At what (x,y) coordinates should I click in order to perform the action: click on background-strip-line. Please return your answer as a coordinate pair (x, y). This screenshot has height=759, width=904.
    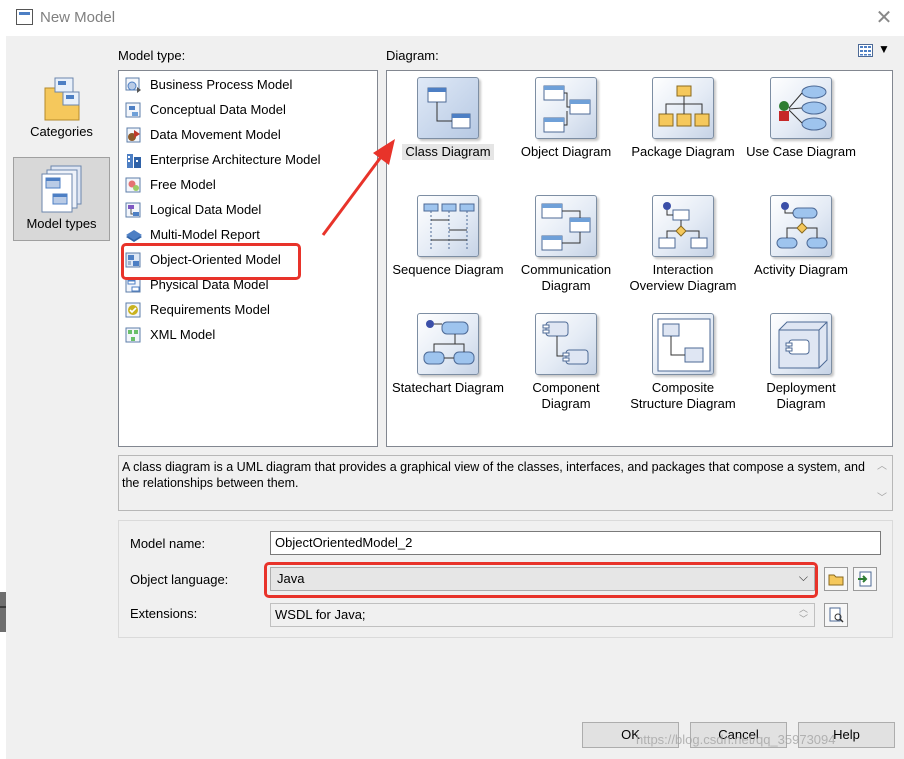
    Looking at the image, I should click on (3, 607).